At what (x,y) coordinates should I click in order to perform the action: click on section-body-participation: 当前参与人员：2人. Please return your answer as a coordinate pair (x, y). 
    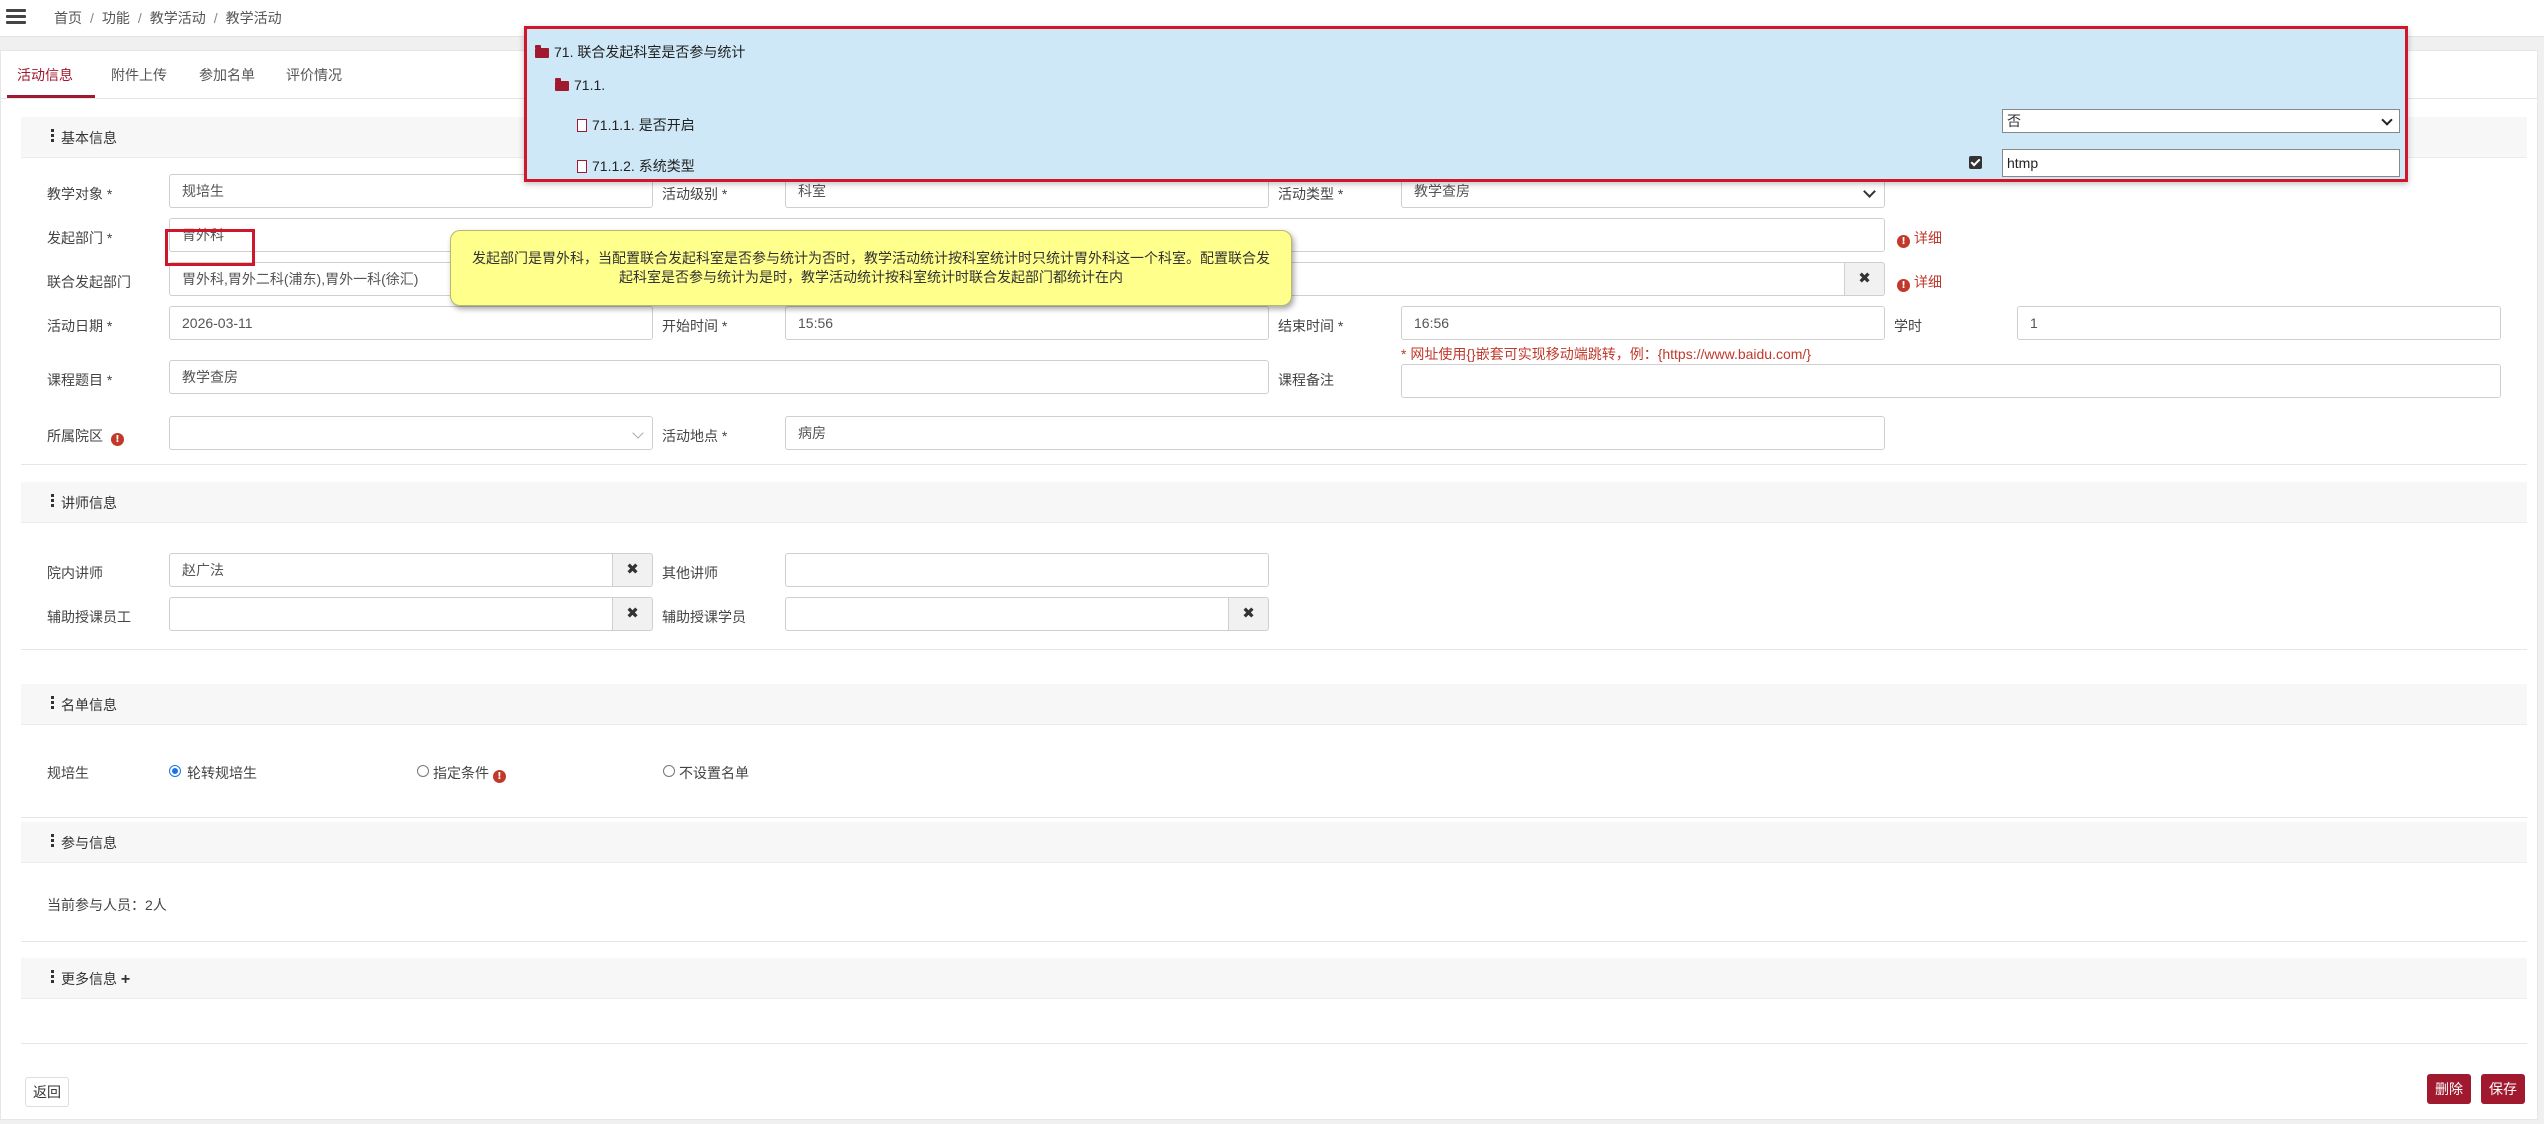
    Looking at the image, I should click on (1274, 902).